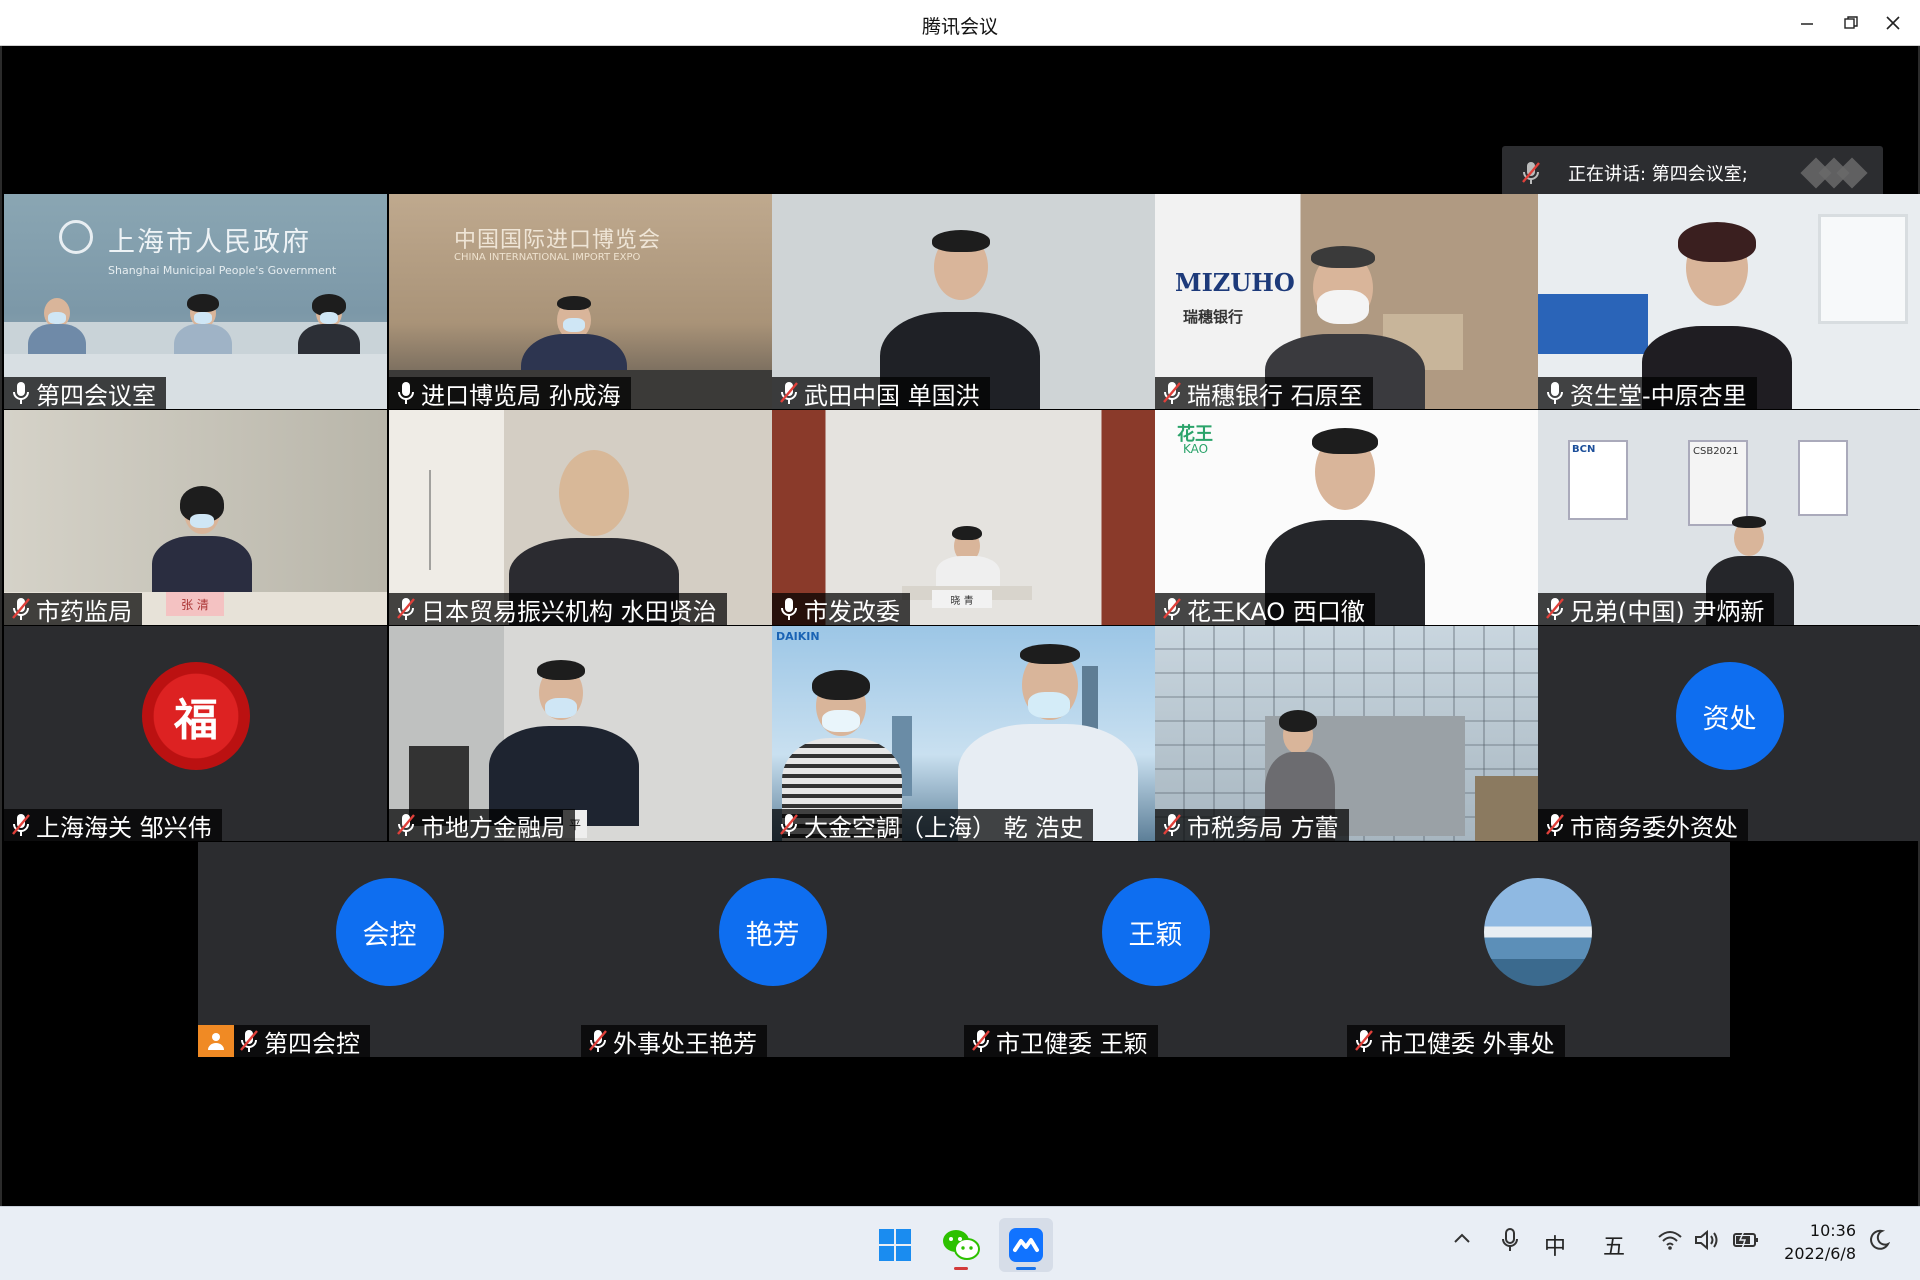 Image resolution: width=1920 pixels, height=1280 pixels. Describe the element at coordinates (493, 827) in the screenshot. I see `participant-name: 市地方金融局` at that location.